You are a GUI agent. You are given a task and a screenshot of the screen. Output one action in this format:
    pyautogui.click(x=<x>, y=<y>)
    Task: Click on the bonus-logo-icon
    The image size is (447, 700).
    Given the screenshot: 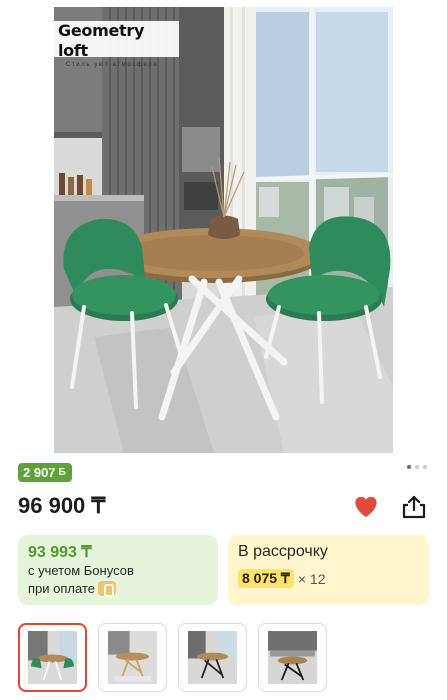 What is the action you would take?
    pyautogui.click(x=106, y=589)
    